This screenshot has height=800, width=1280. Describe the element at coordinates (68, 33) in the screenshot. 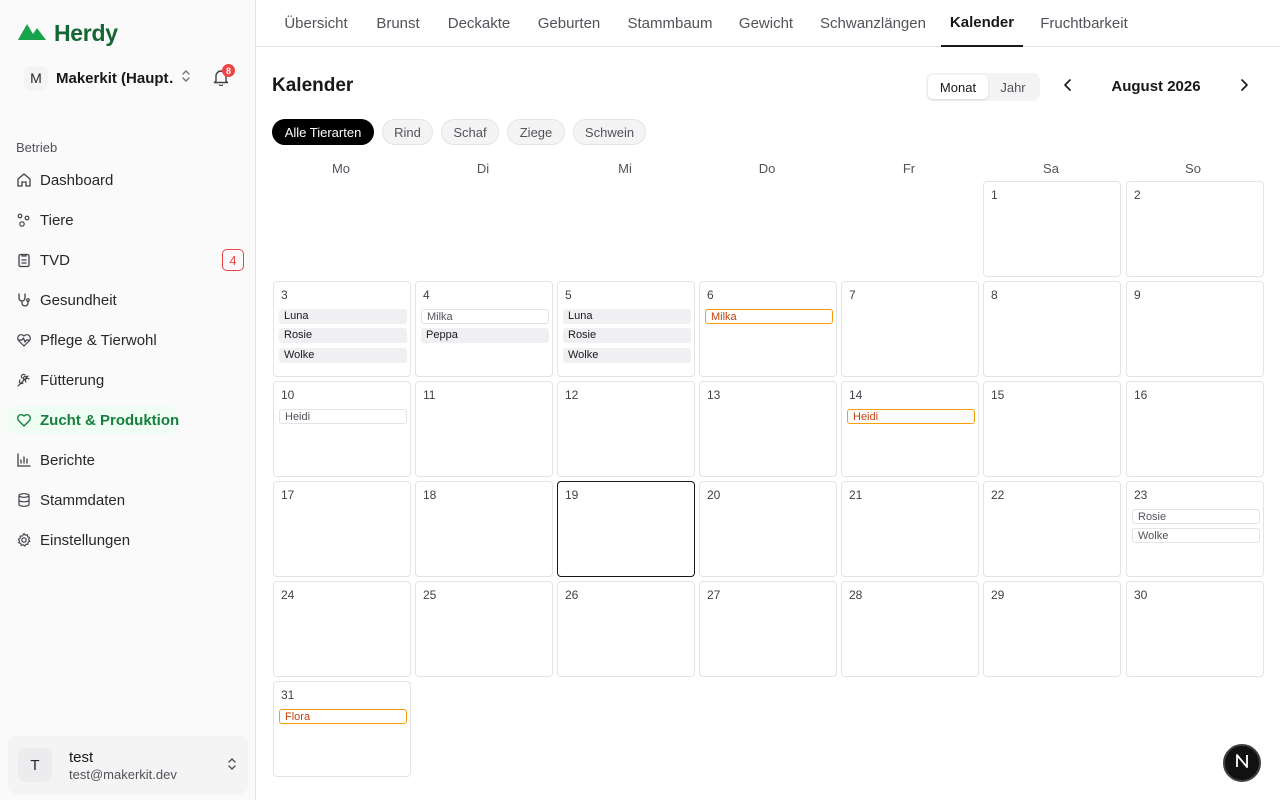

I see `app-logo: Herdy` at that location.